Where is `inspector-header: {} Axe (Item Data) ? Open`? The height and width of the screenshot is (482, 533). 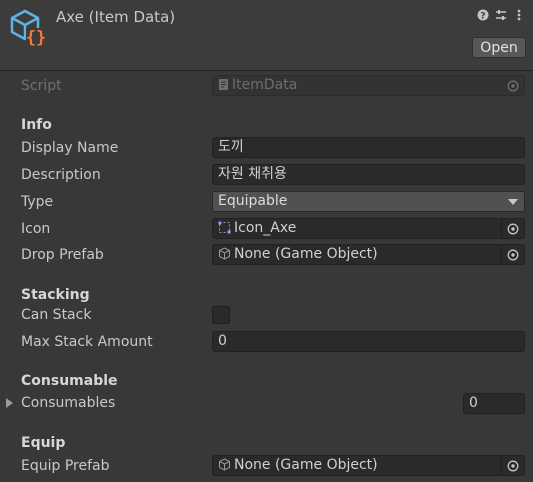
inspector-header: {} Axe (Item Data) ? Open is located at coordinates (266, 35).